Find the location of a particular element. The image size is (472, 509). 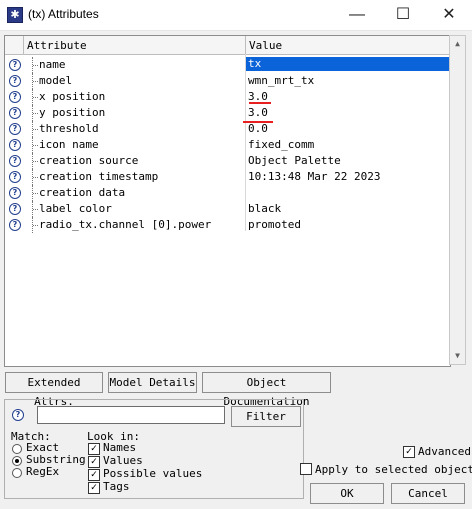

attribute-name: model is located at coordinates (56, 80).